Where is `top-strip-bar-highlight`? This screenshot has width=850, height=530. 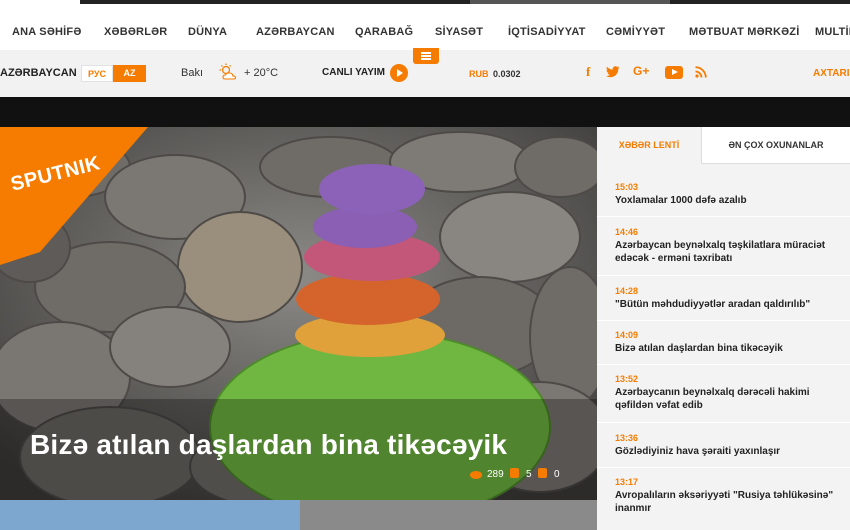 top-strip-bar-highlight is located at coordinates (570, 2).